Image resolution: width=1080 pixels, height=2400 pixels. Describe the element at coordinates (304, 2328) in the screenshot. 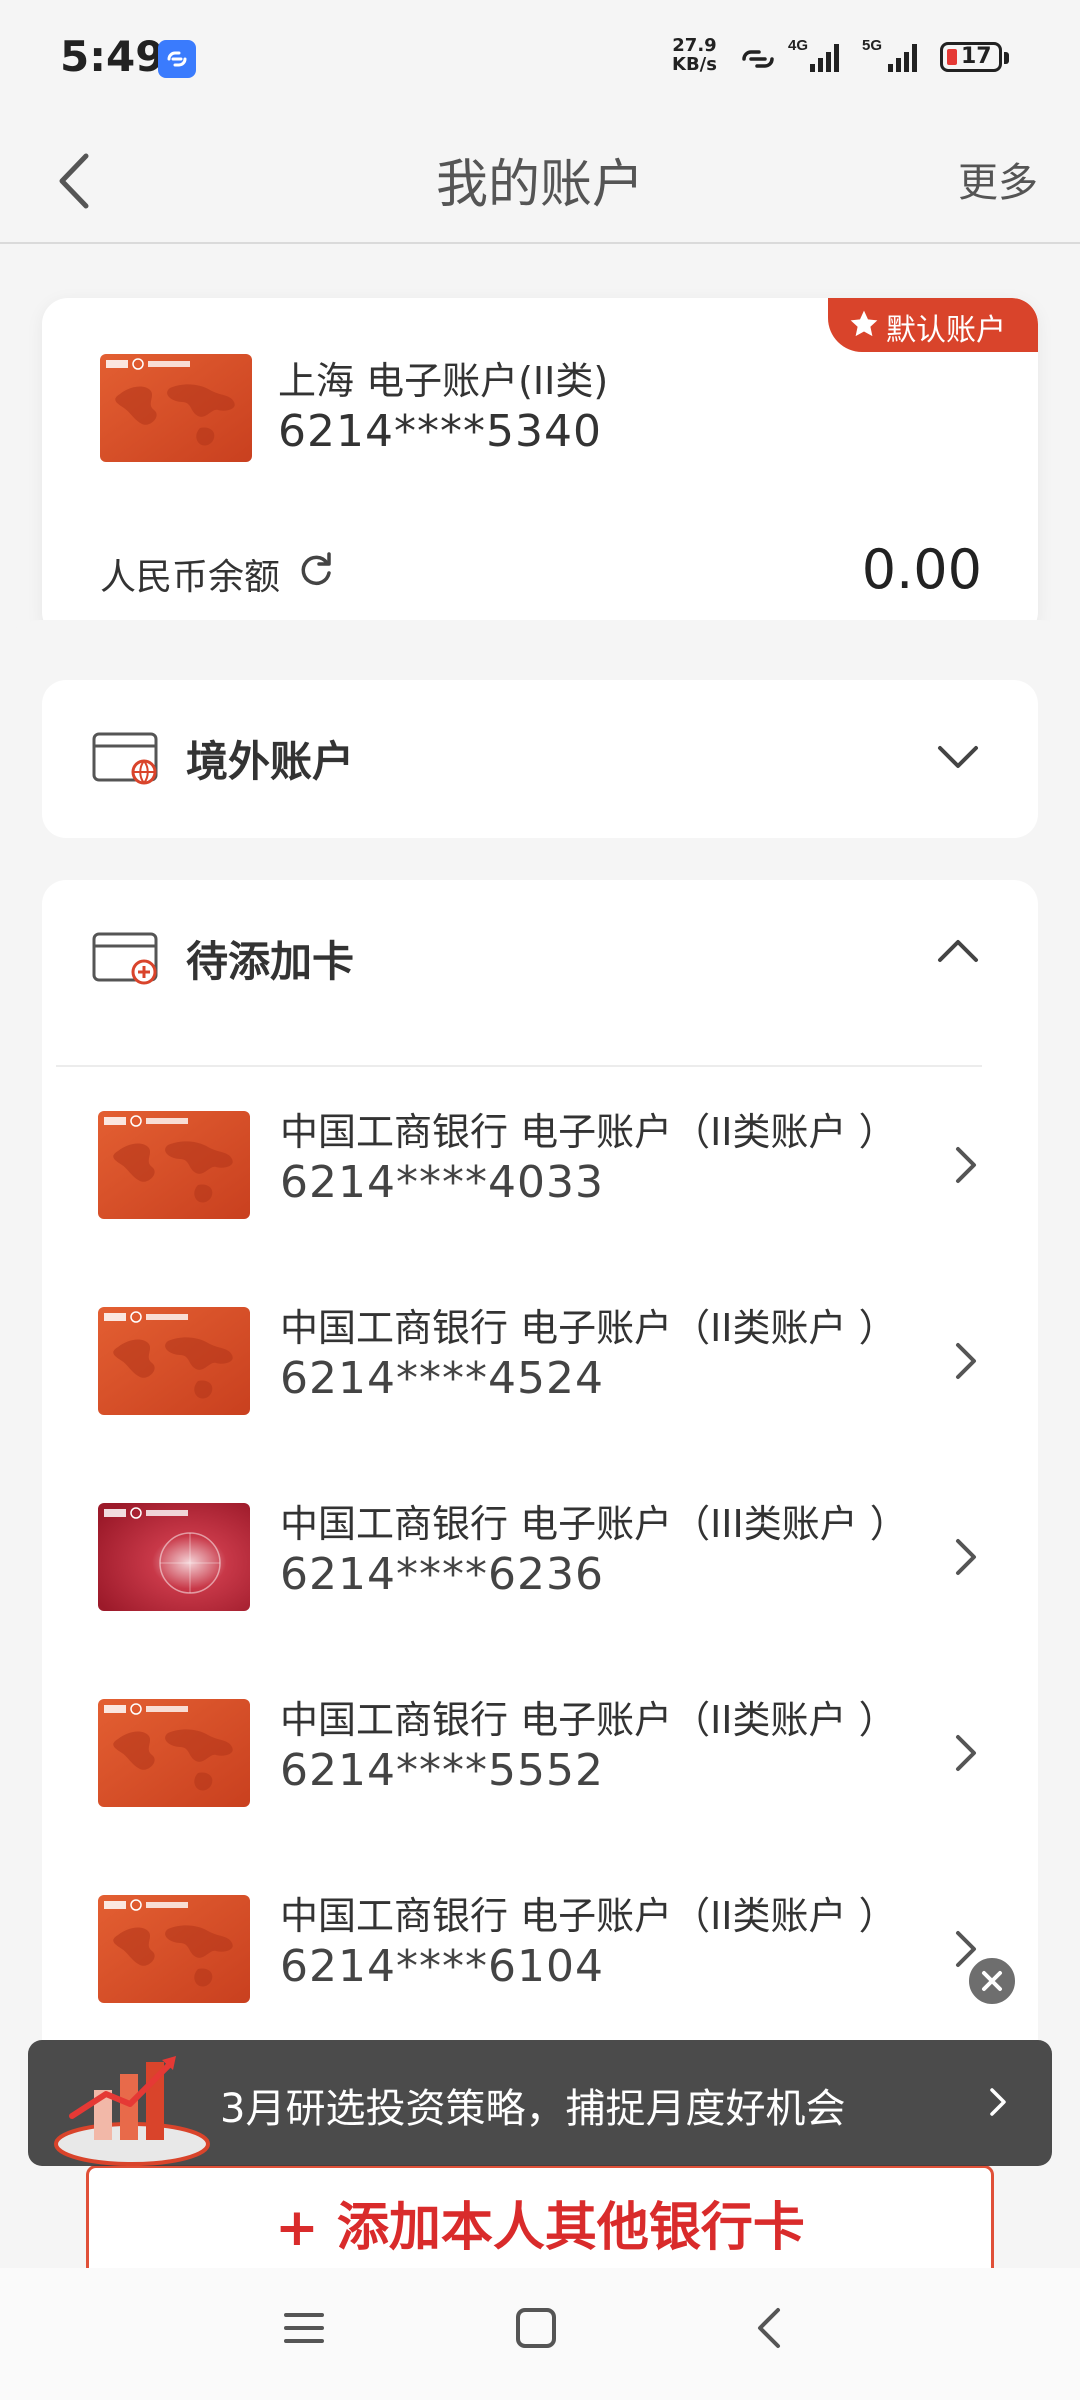

I see `menu-icon` at that location.